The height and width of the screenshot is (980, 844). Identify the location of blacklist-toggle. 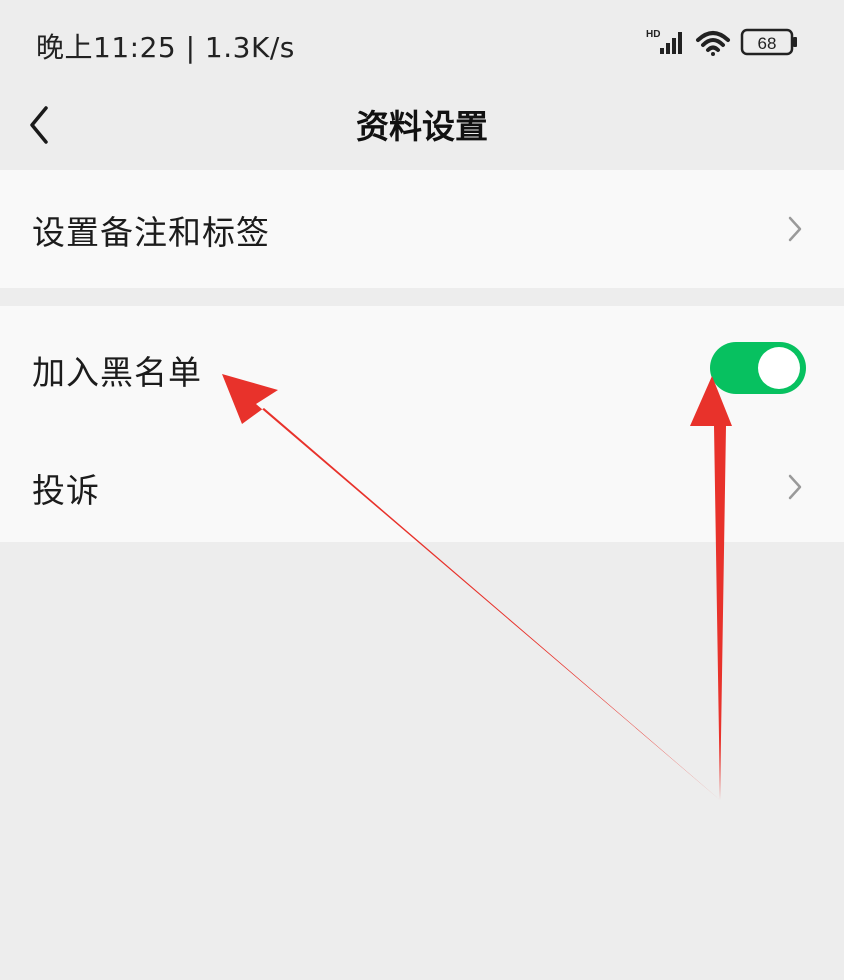
(758, 368).